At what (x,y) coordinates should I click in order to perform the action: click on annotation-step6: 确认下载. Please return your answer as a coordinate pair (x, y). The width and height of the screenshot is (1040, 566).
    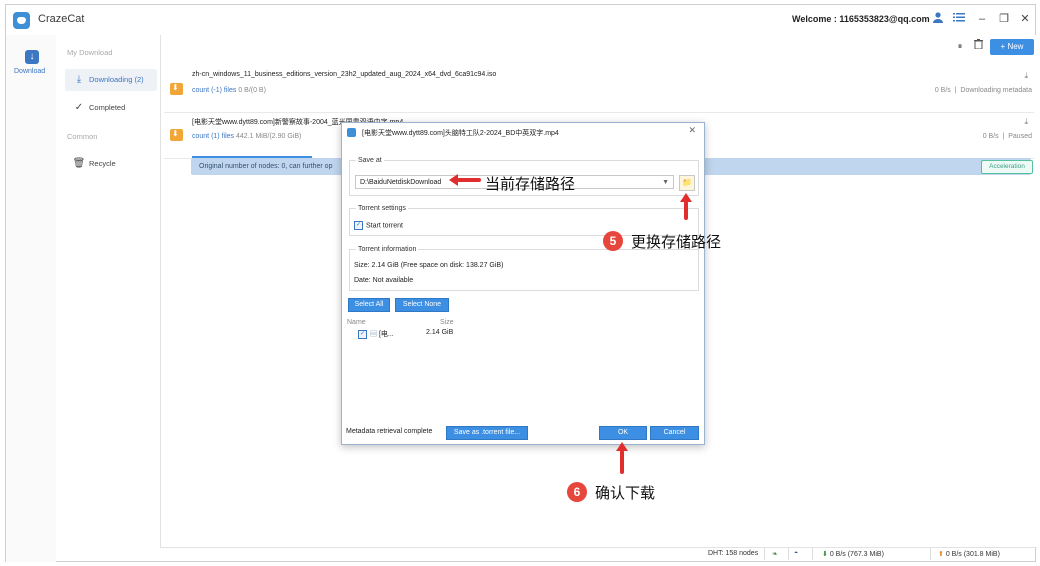
    Looking at the image, I should click on (625, 493).